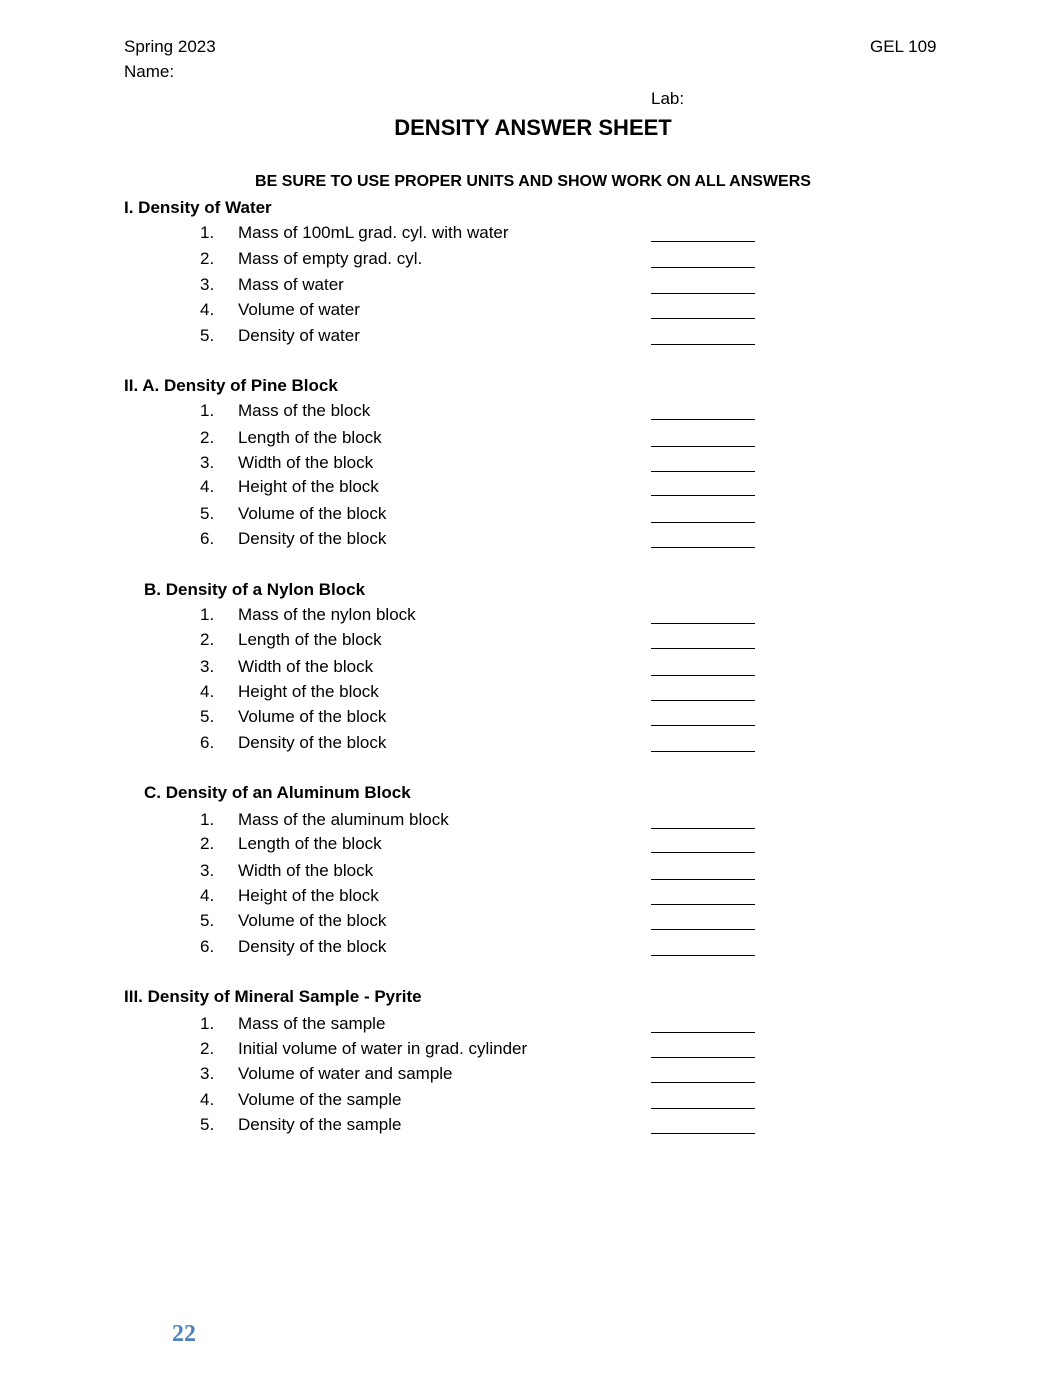 The height and width of the screenshot is (1377, 1062). I want to click on section-heading: II. A. Density of Pine Block, so click(231, 385).